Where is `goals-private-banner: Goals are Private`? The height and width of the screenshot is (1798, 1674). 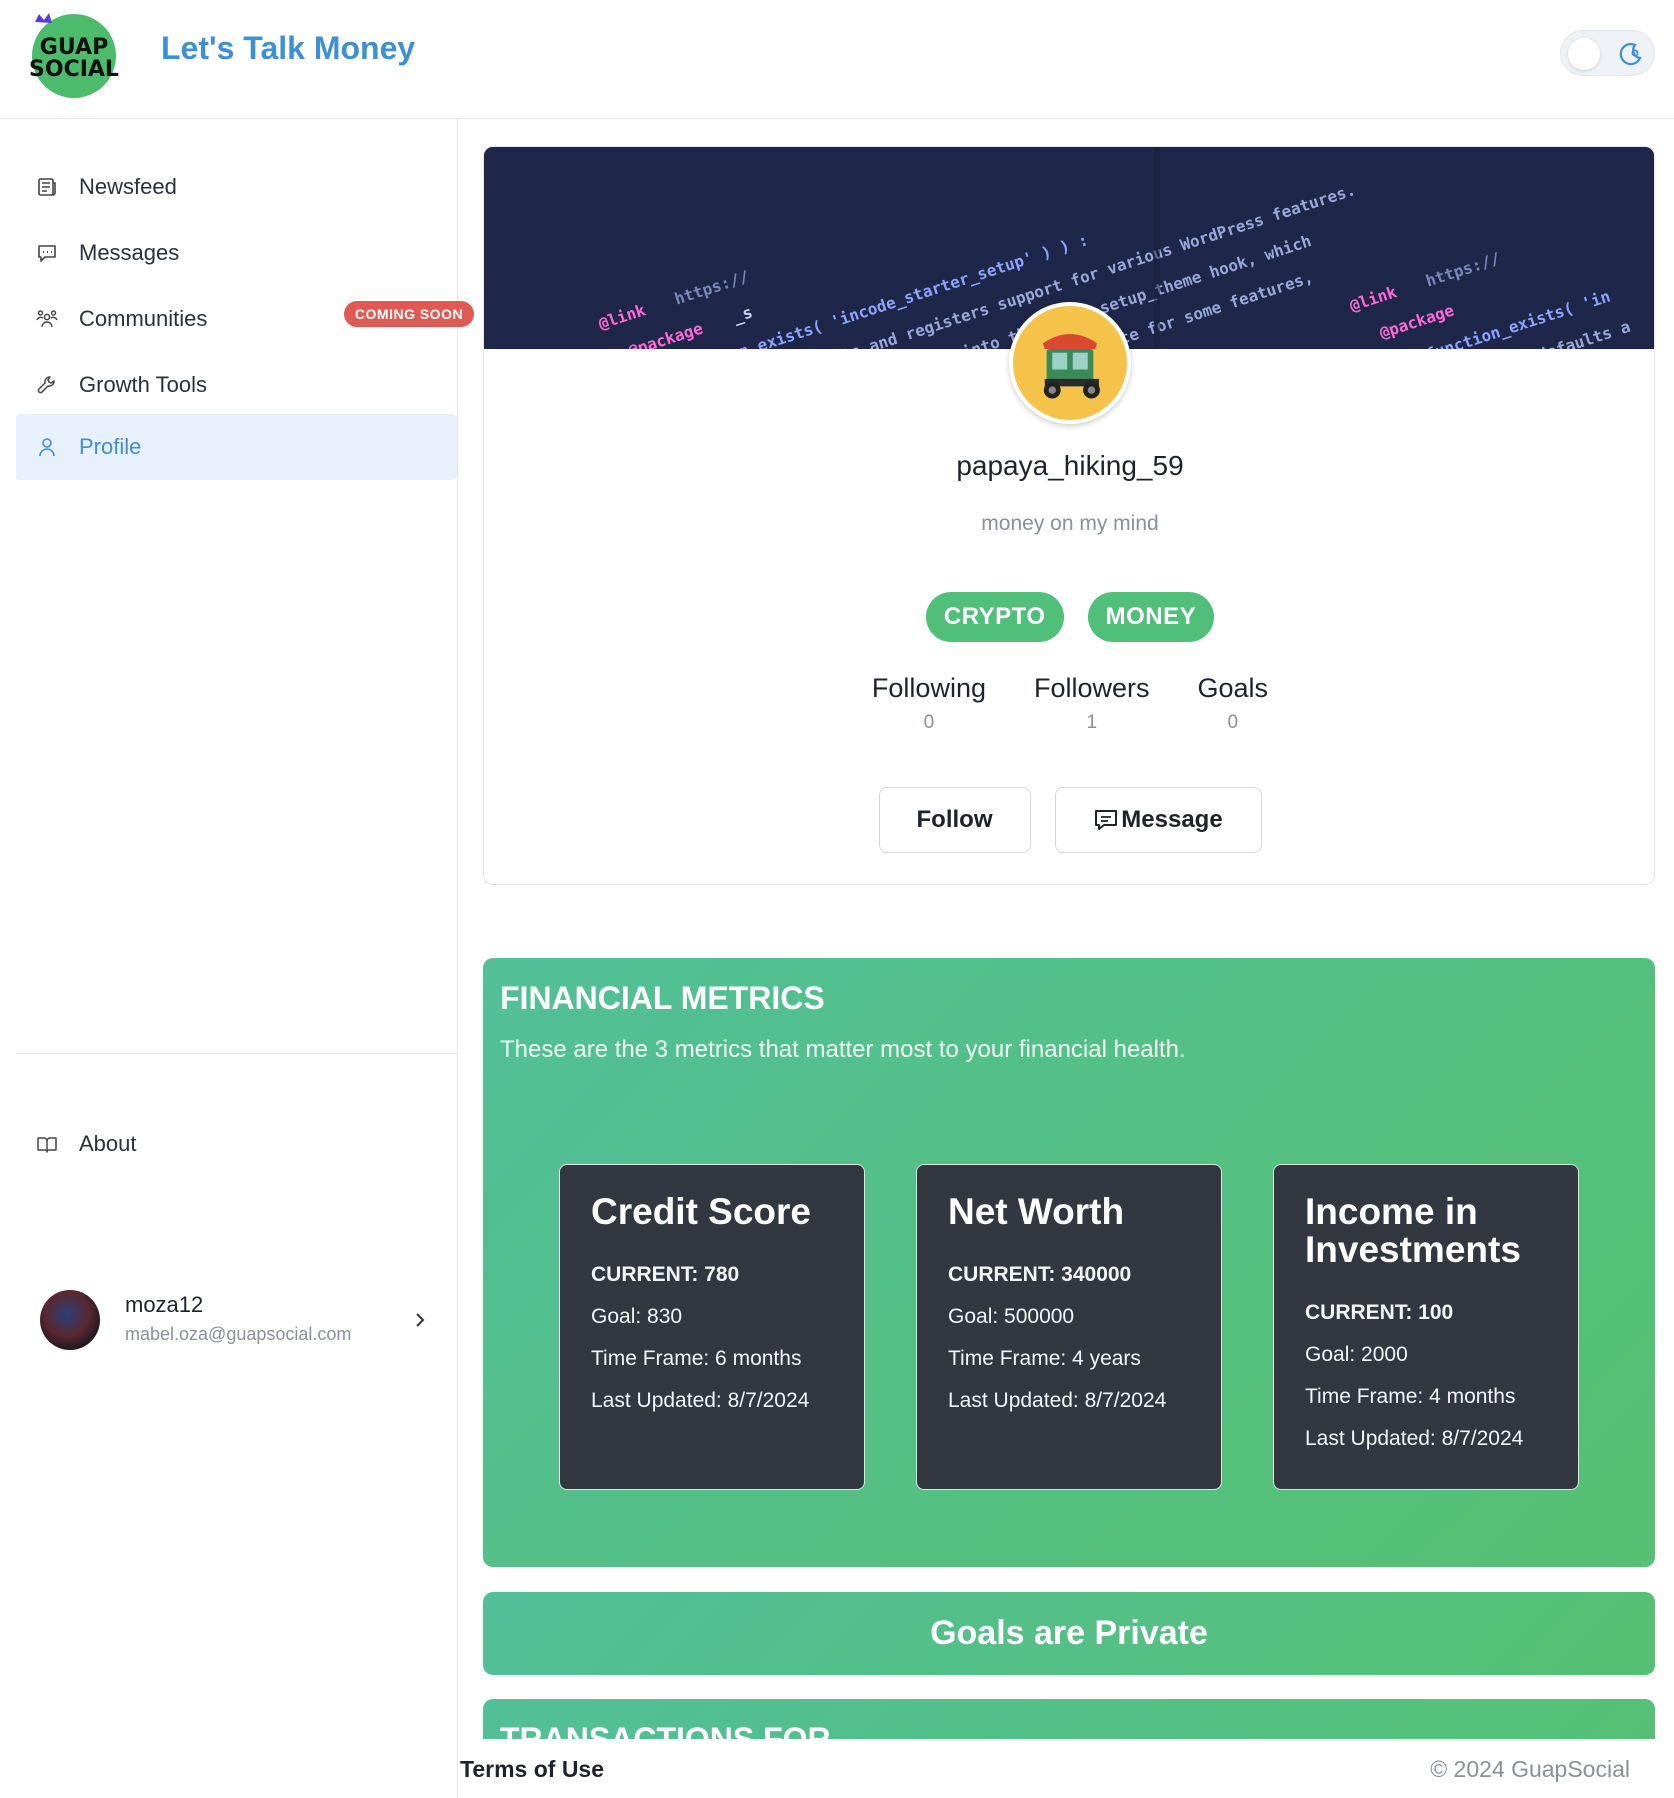 goals-private-banner: Goals are Private is located at coordinates (1069, 1633).